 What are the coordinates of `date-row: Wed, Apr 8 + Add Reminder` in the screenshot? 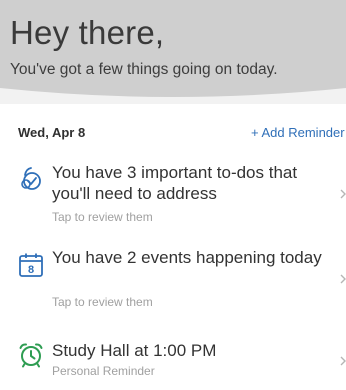 It's located at (173, 128).